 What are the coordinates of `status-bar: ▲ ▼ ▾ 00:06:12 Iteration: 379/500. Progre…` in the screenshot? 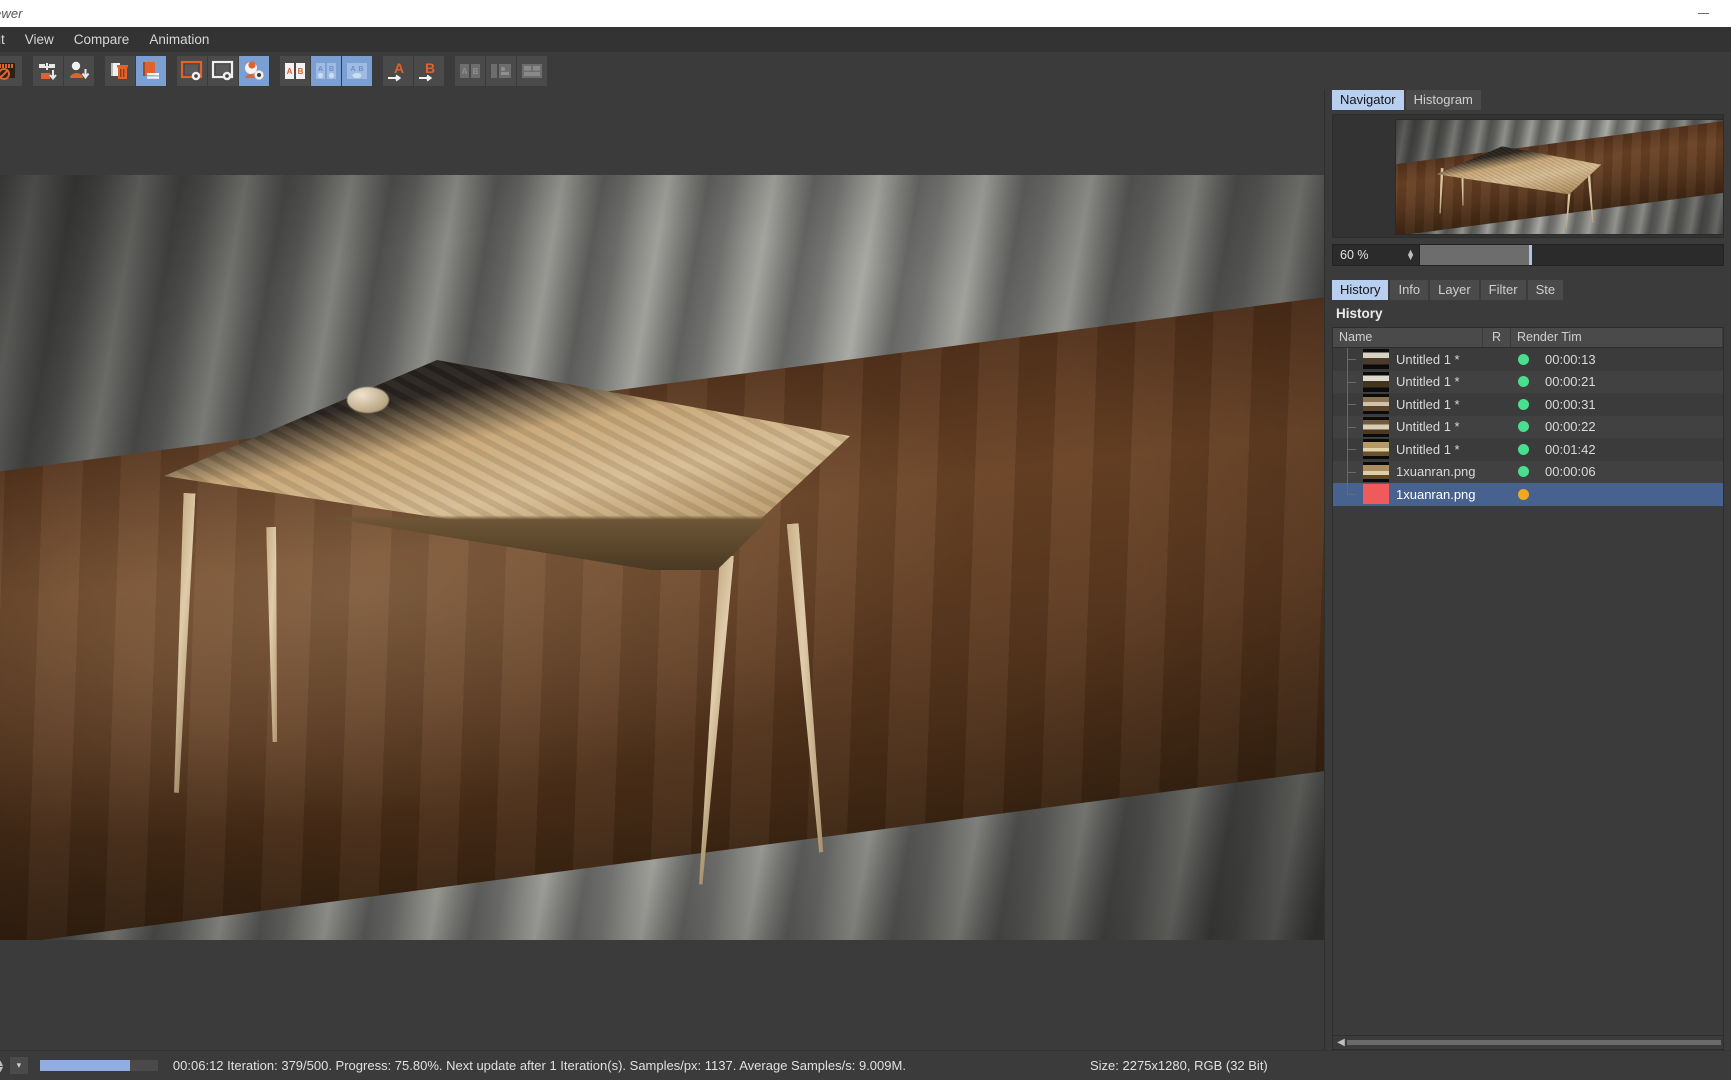 It's located at (865, 1065).